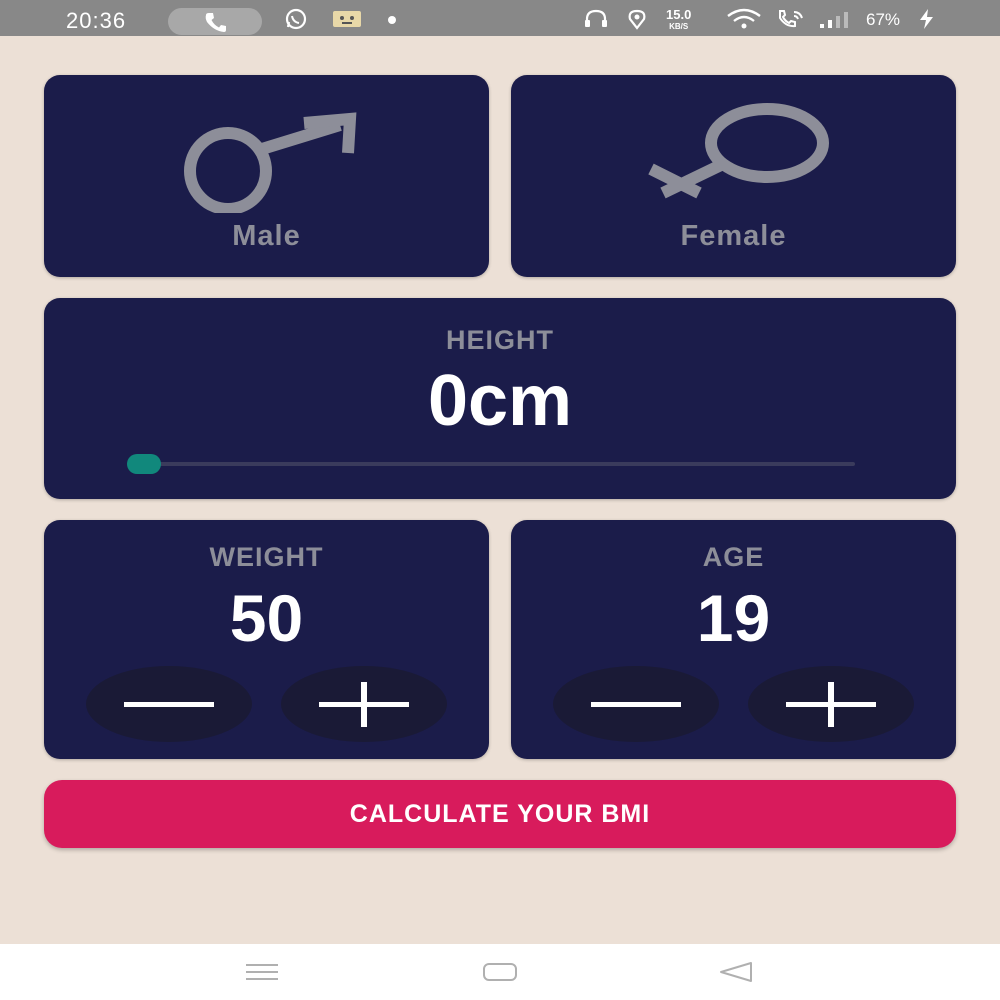 The width and height of the screenshot is (1000, 1000). Describe the element at coordinates (679, 26) in the screenshot. I see `speed-unit: KB/S` at that location.